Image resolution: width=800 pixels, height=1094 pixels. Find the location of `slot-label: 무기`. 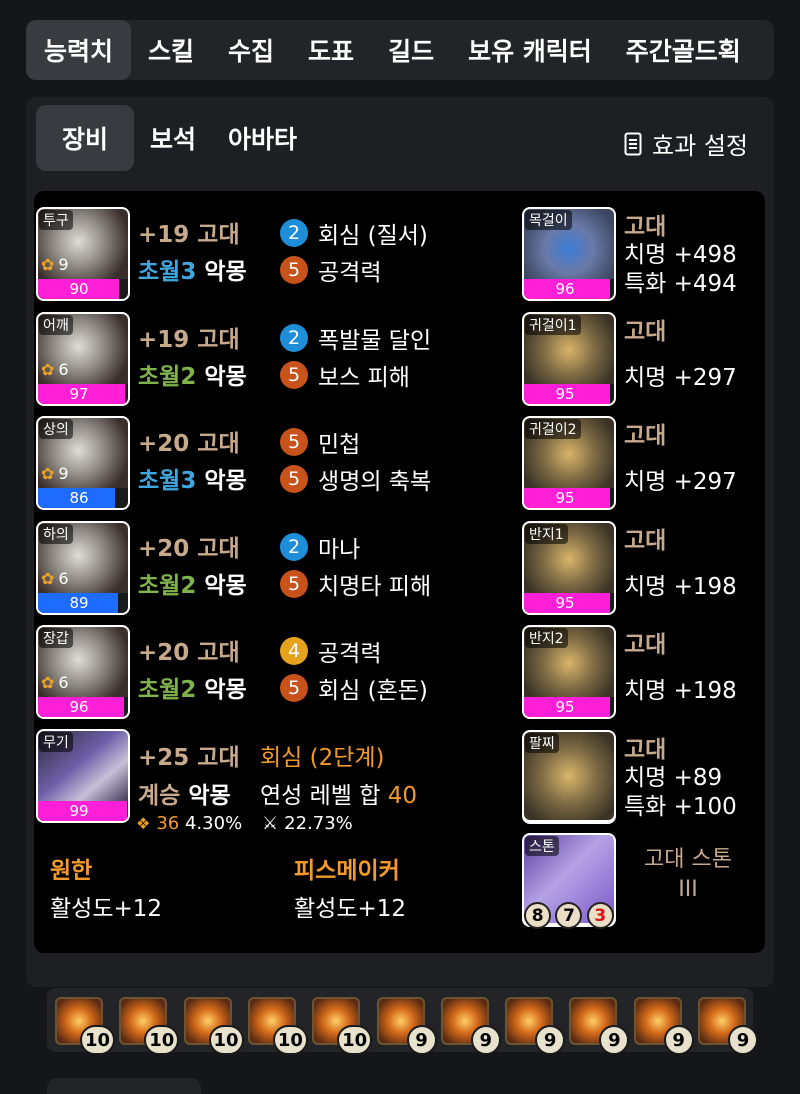

slot-label: 무기 is located at coordinates (56, 742).